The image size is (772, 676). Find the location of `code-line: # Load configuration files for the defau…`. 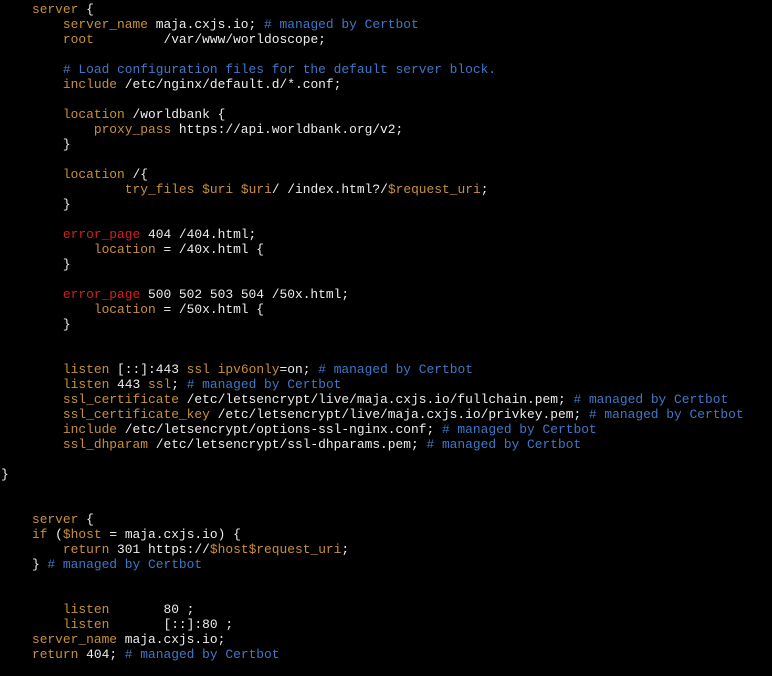

code-line: # Load configuration files for the defau… is located at coordinates (372, 69).